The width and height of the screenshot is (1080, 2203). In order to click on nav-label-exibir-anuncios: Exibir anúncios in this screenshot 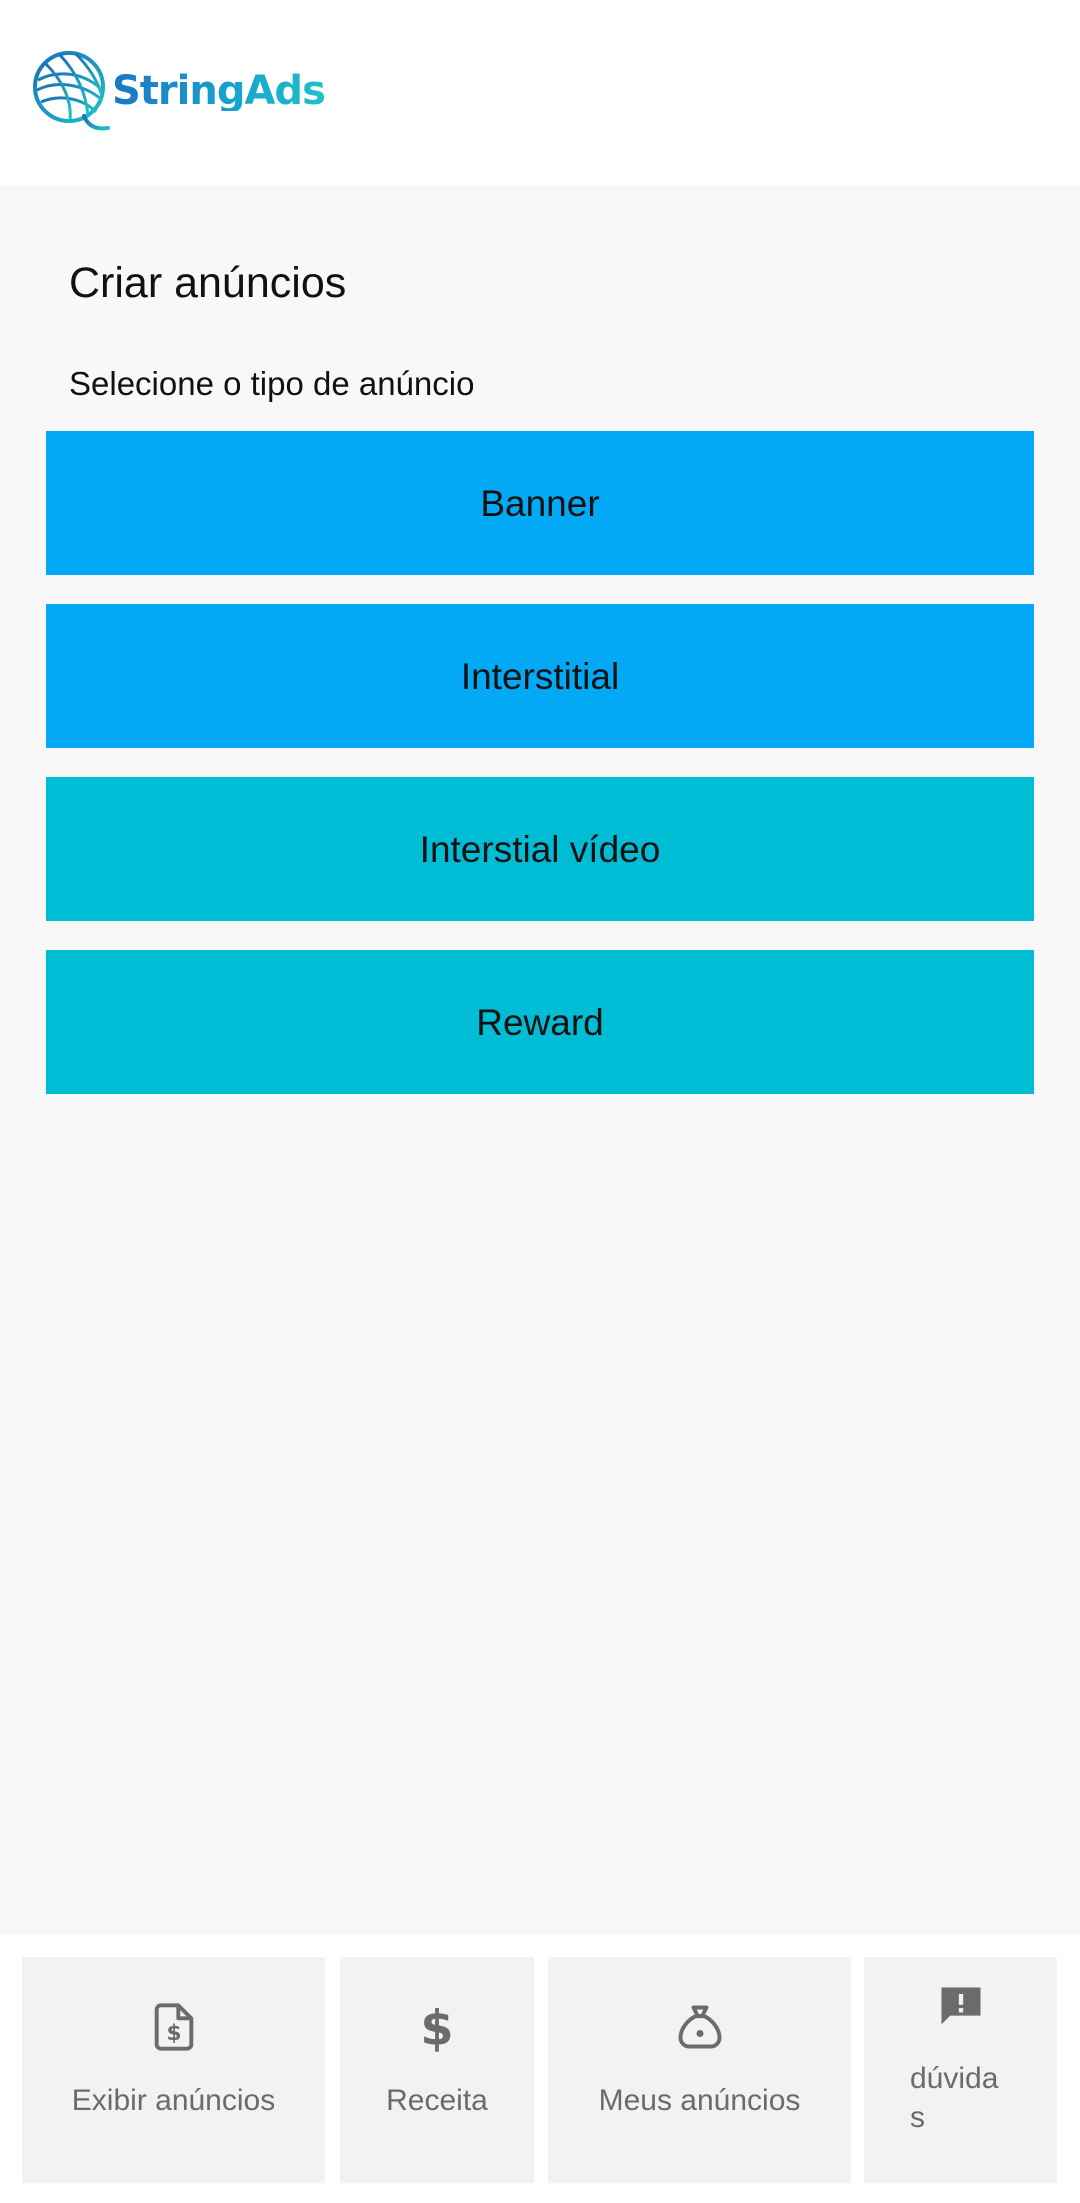, I will do `click(173, 2100)`.